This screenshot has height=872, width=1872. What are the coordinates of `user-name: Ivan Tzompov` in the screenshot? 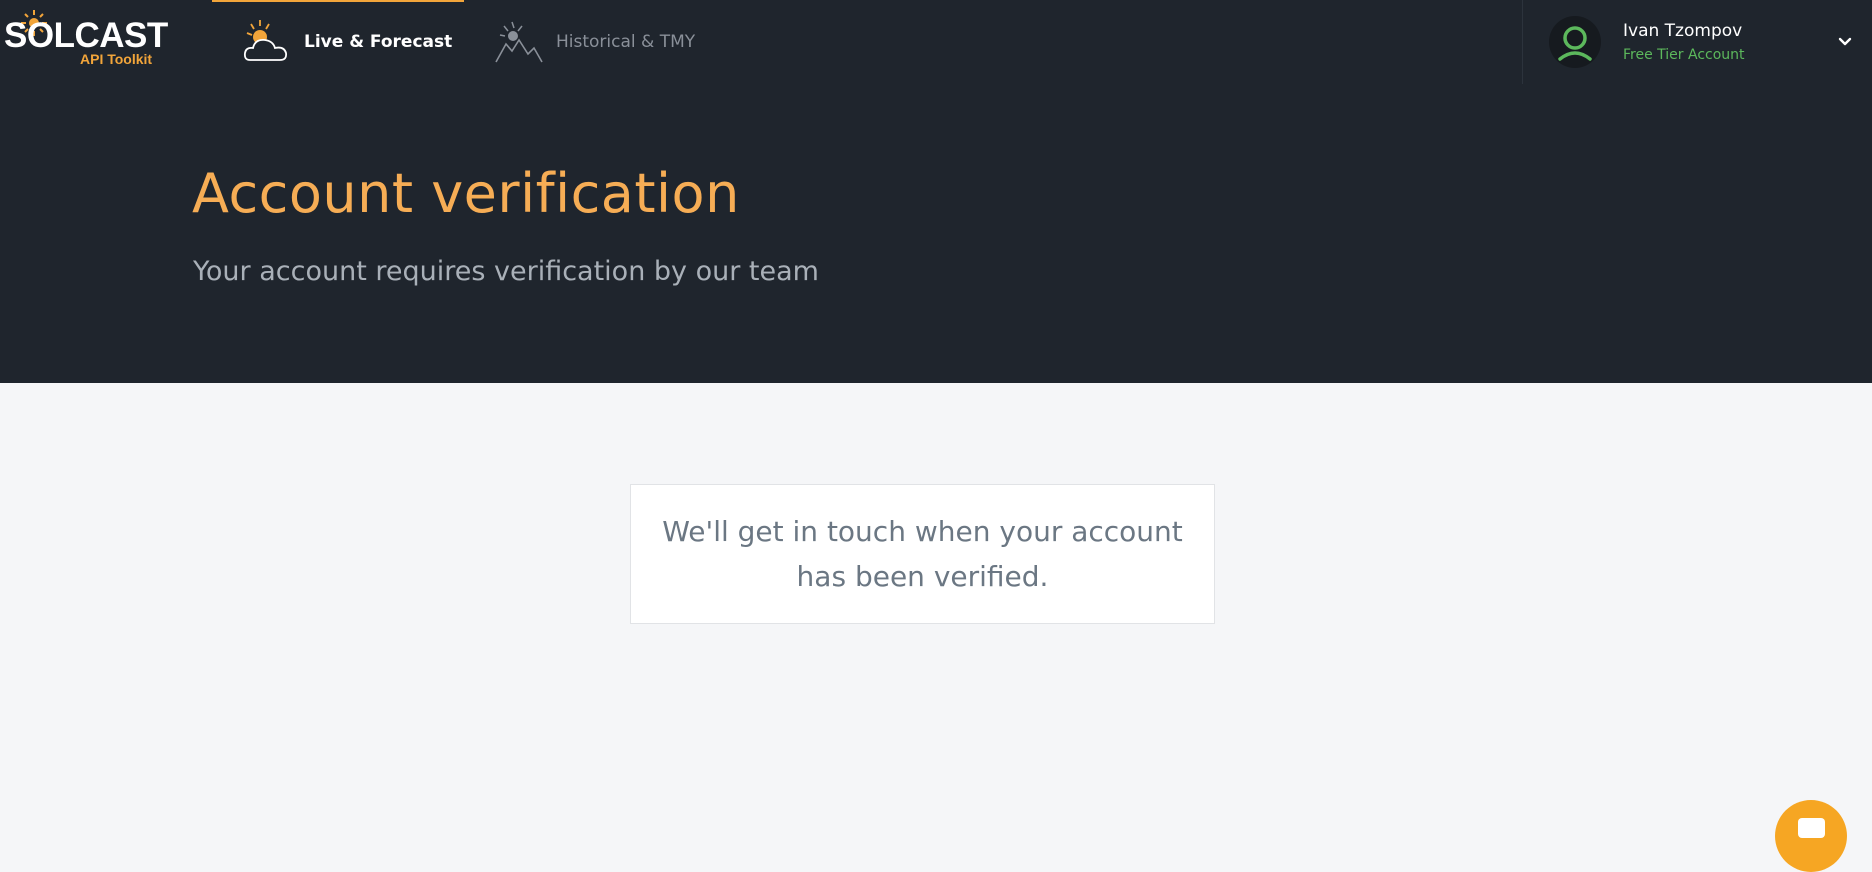 It's located at (1683, 31).